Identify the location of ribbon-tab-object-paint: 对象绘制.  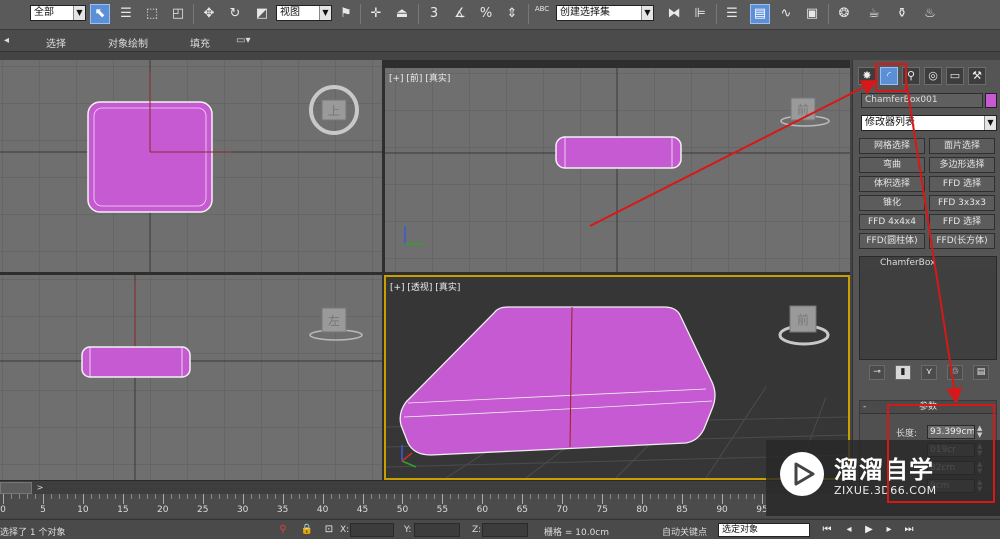
(128, 42).